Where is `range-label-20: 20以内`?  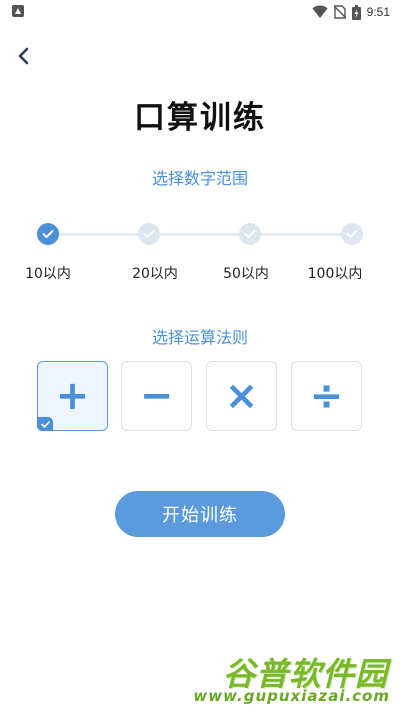
range-label-20: 20以内 is located at coordinates (155, 273).